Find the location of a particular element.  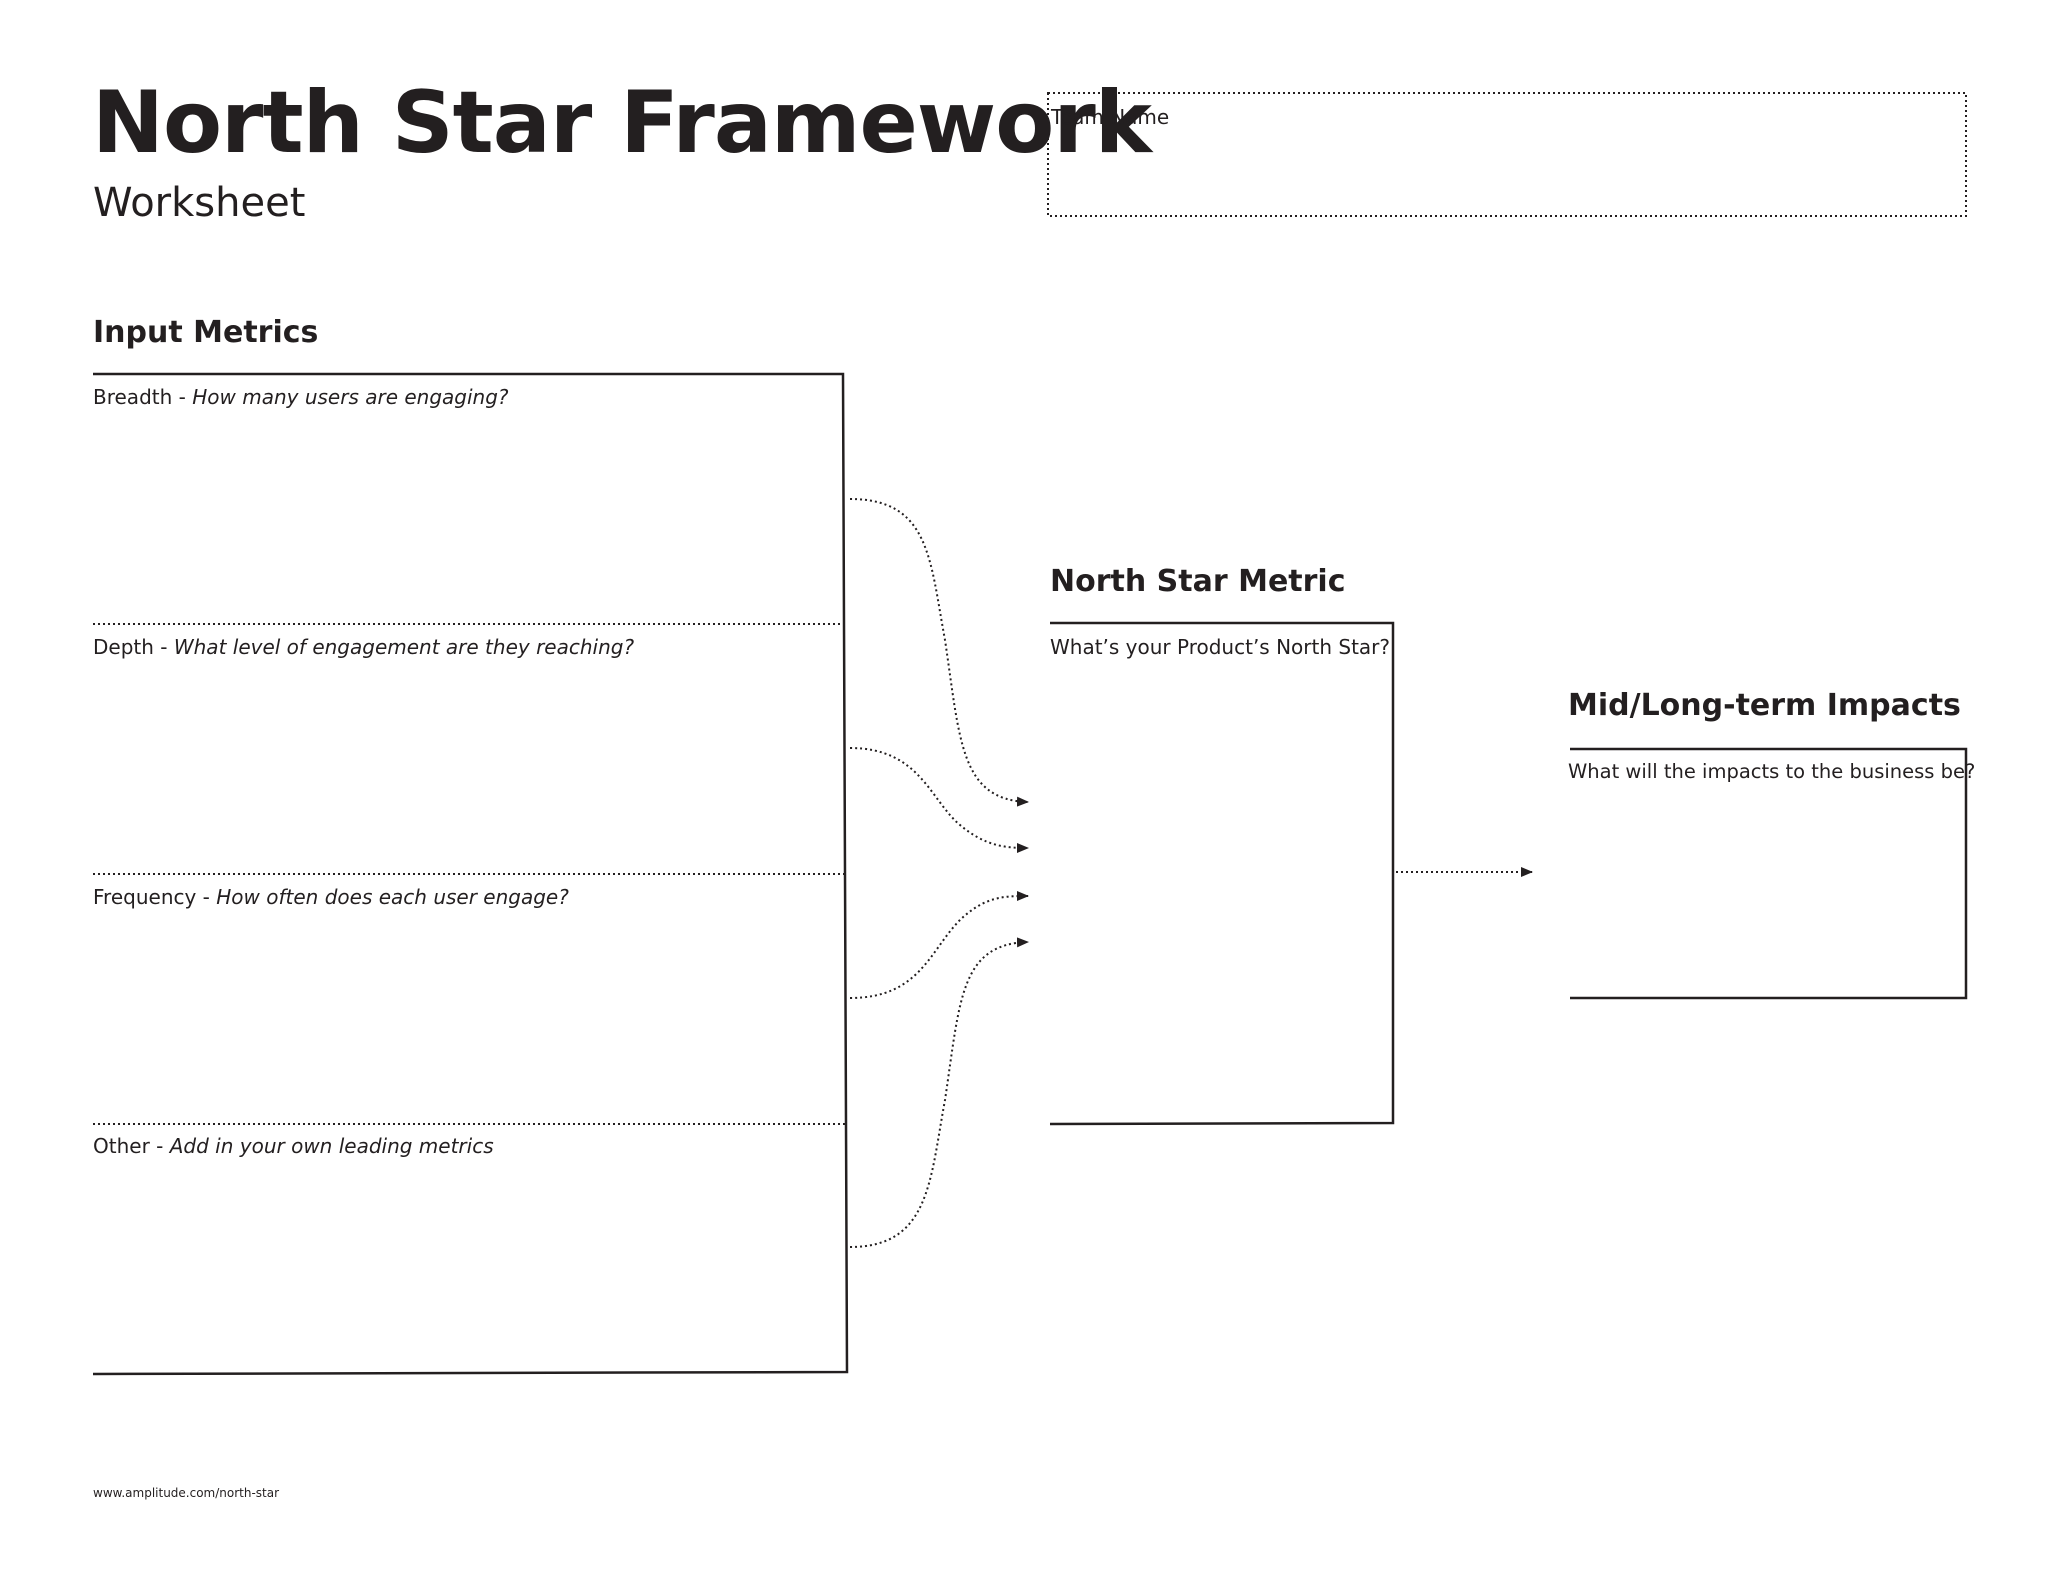

impacts-heading: Mid/Long-term Impacts is located at coordinates (1764, 705).